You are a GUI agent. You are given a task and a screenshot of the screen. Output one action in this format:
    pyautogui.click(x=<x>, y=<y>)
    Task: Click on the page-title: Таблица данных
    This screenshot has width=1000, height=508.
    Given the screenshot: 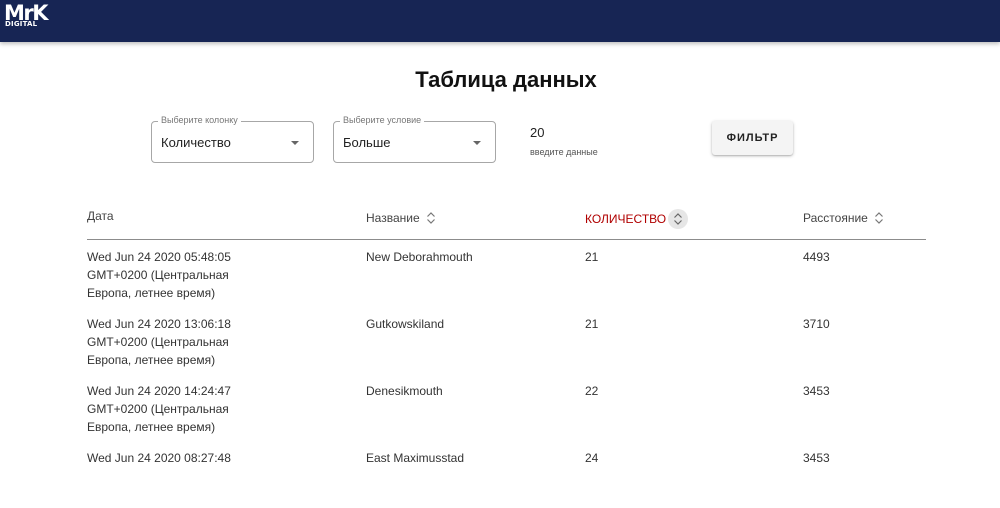 What is the action you would take?
    pyautogui.click(x=506, y=79)
    